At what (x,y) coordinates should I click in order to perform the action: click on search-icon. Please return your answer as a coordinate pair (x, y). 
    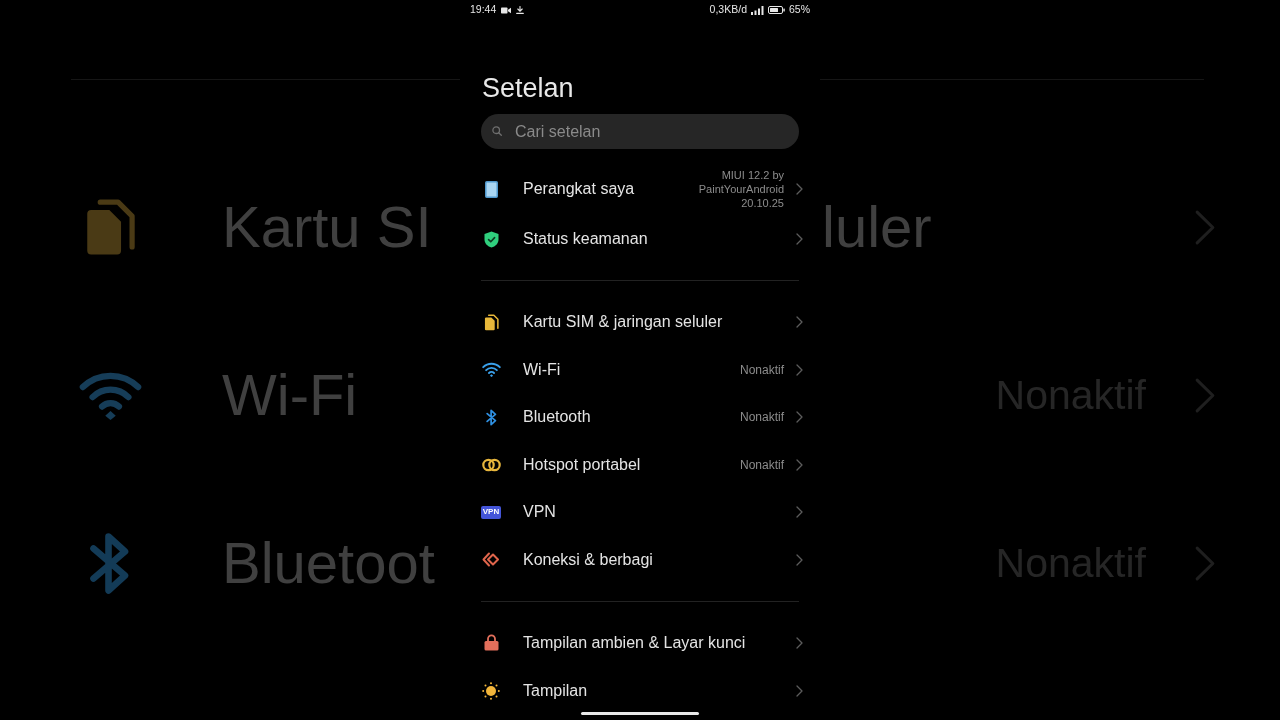
    Looking at the image, I should click on (497, 131).